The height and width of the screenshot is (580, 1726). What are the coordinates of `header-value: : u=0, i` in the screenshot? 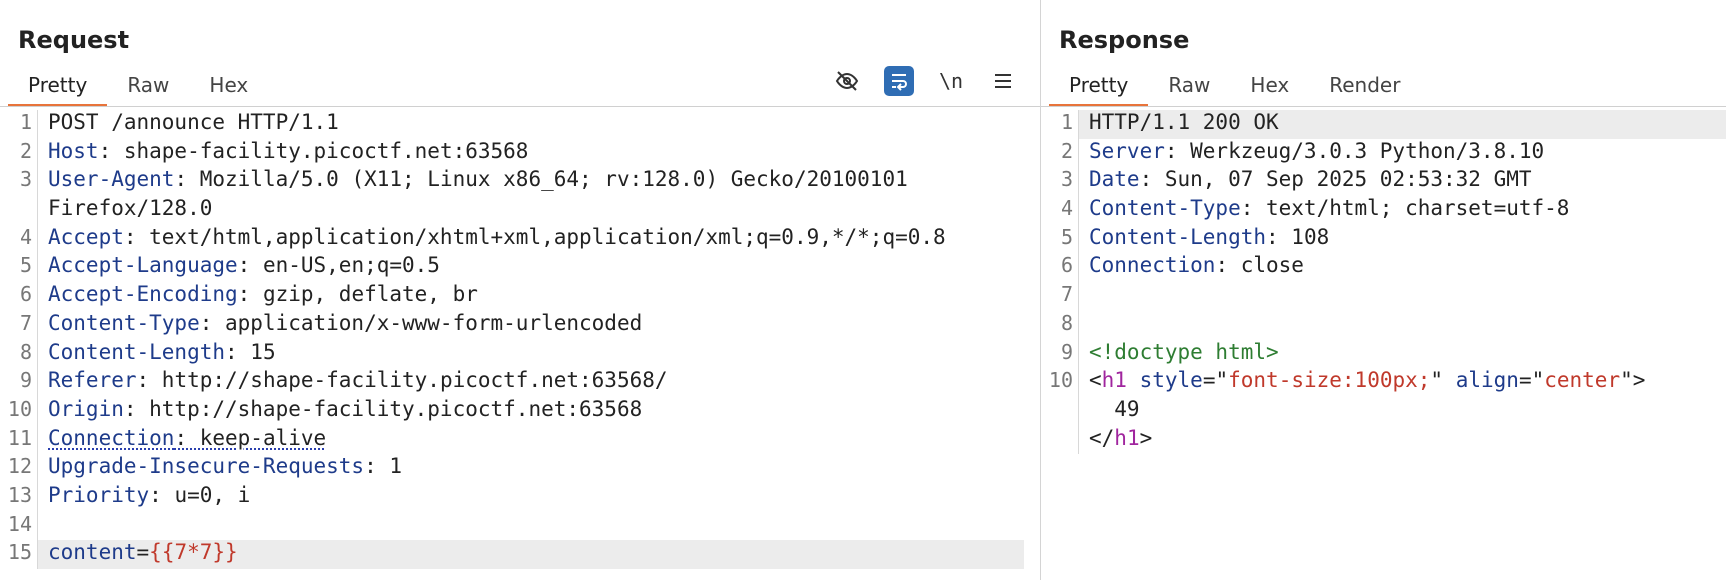 It's located at (200, 494).